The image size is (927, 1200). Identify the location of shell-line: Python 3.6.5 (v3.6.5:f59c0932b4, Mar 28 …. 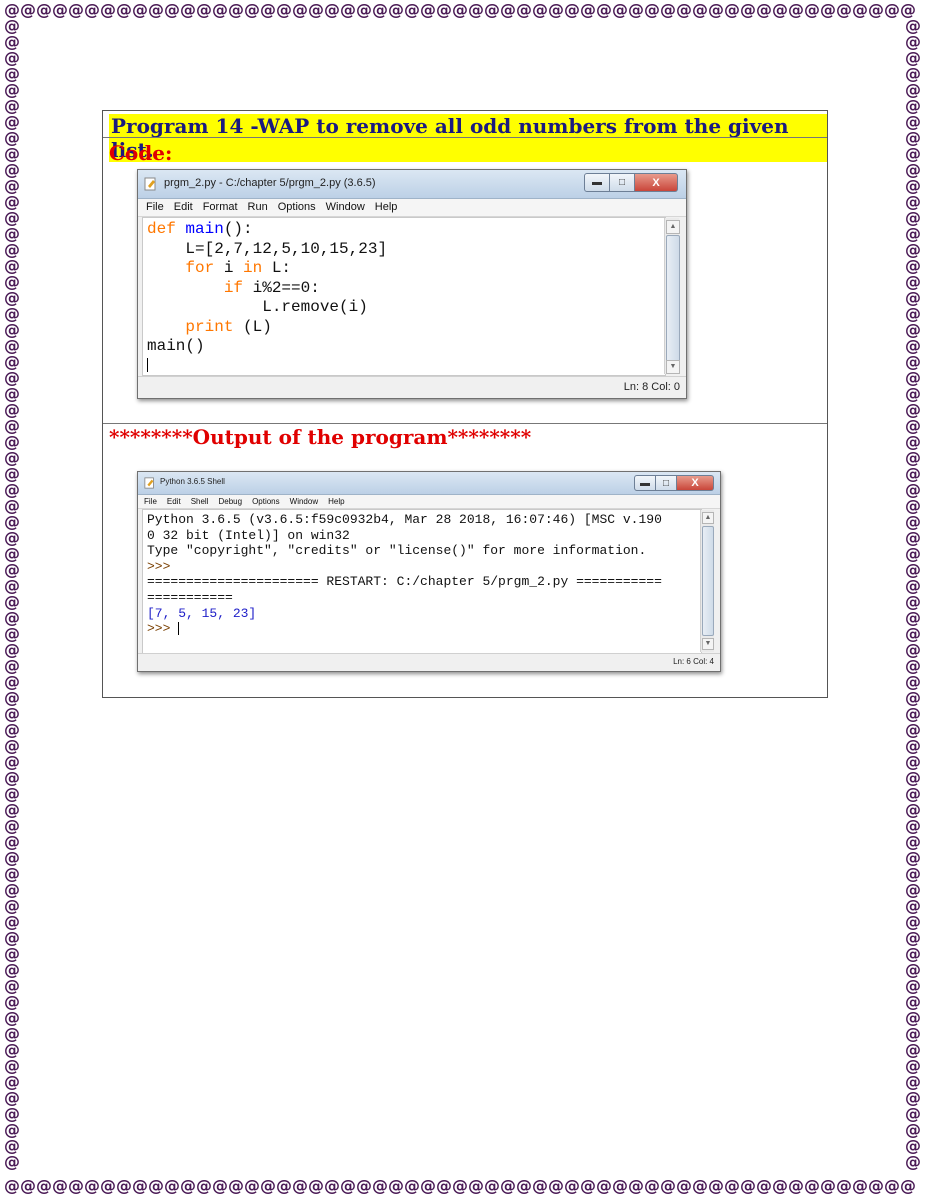
(404, 519).